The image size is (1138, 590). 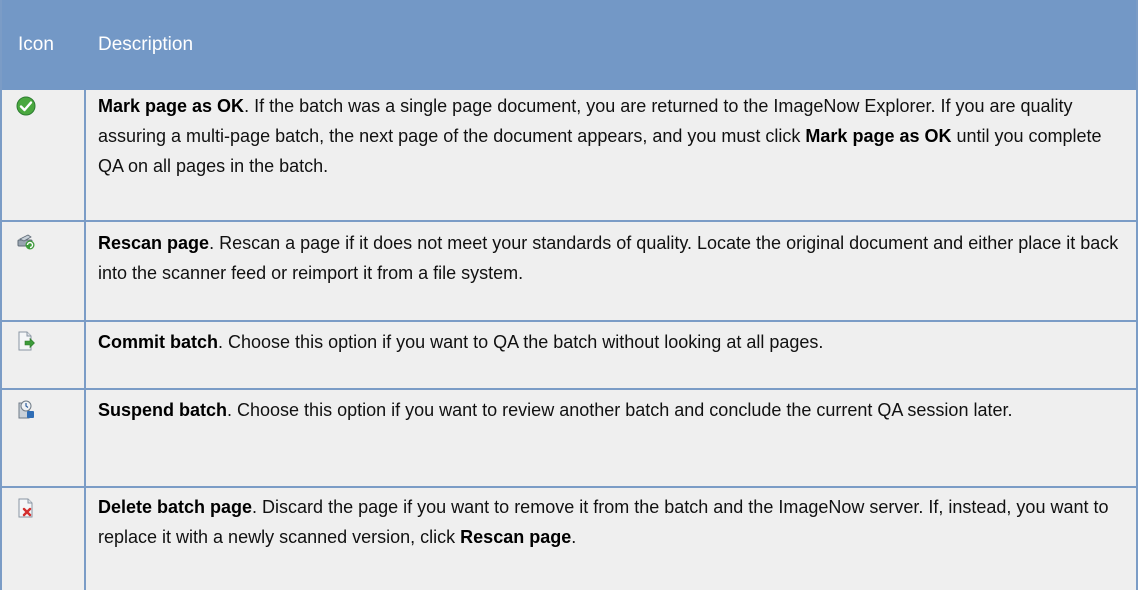 What do you see at coordinates (26, 341) in the screenshot?
I see `commit-icon` at bounding box center [26, 341].